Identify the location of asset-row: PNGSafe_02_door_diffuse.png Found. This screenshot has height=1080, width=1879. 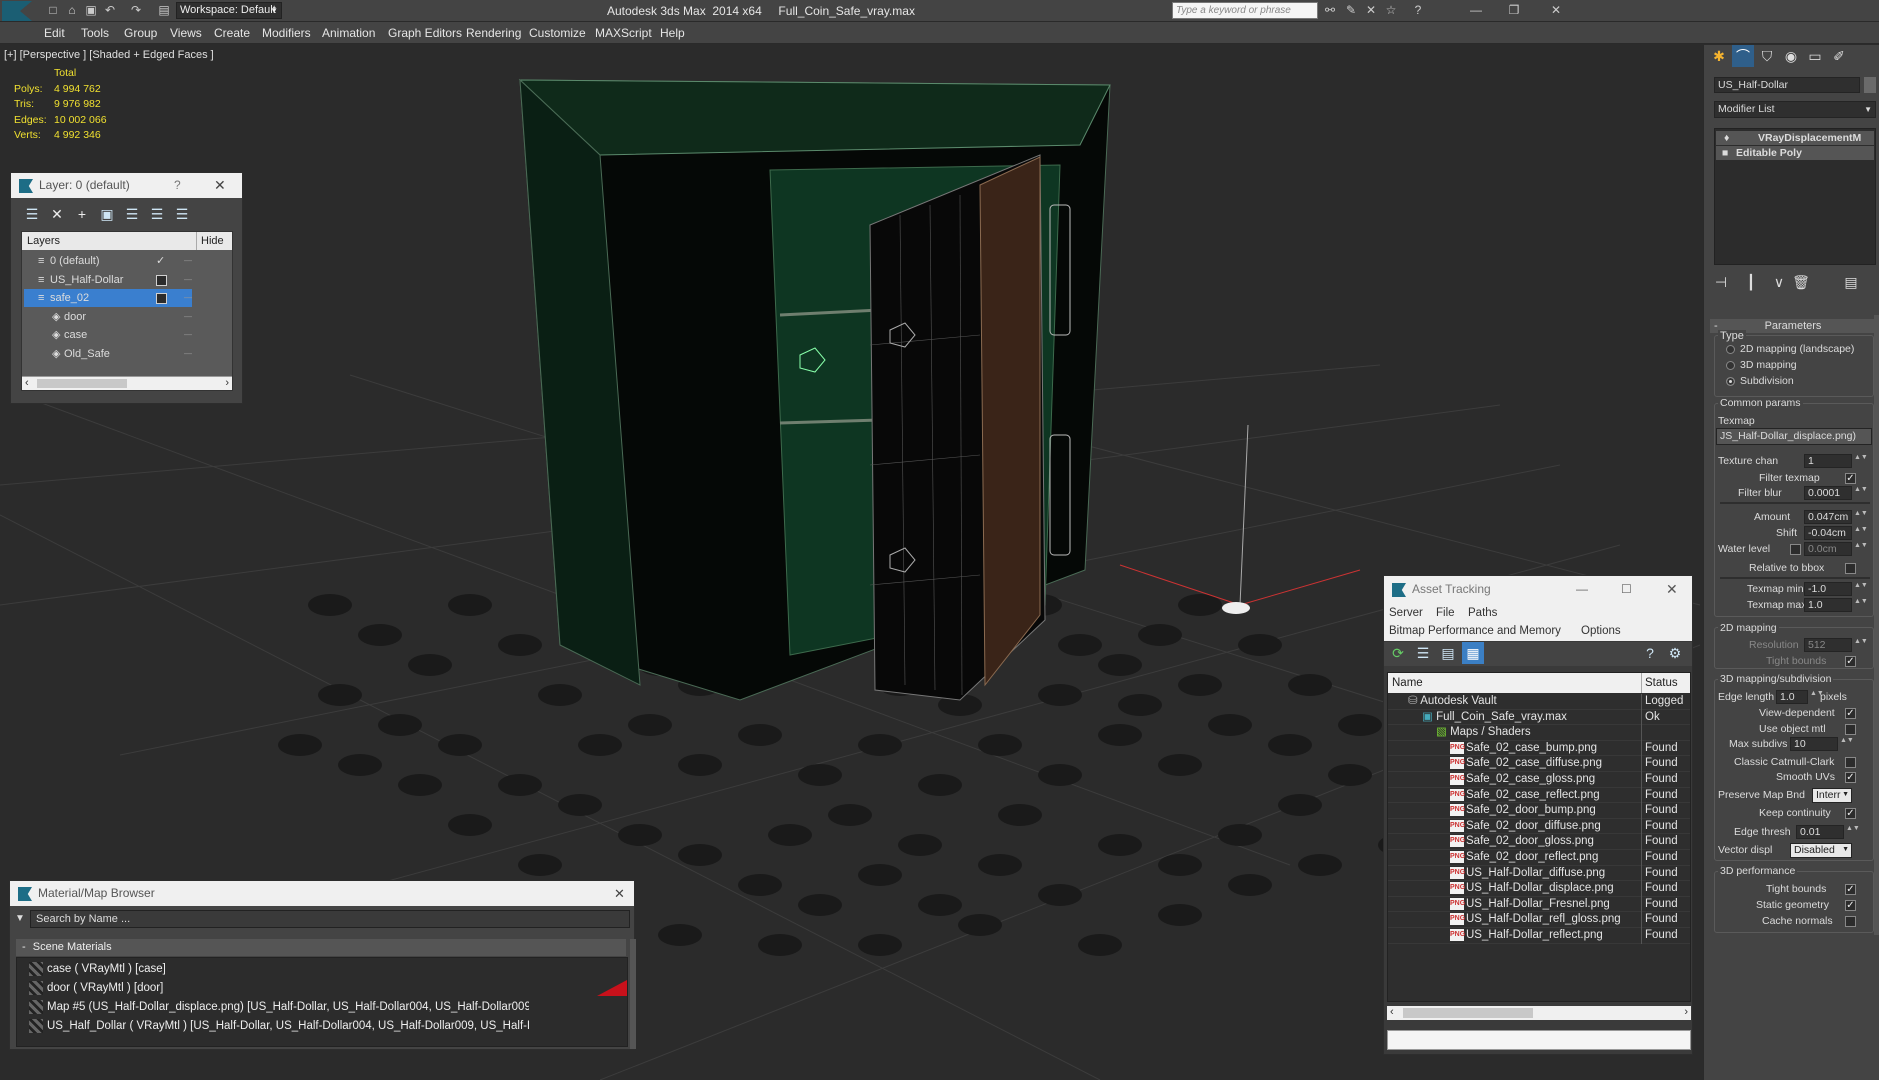
(1539, 826).